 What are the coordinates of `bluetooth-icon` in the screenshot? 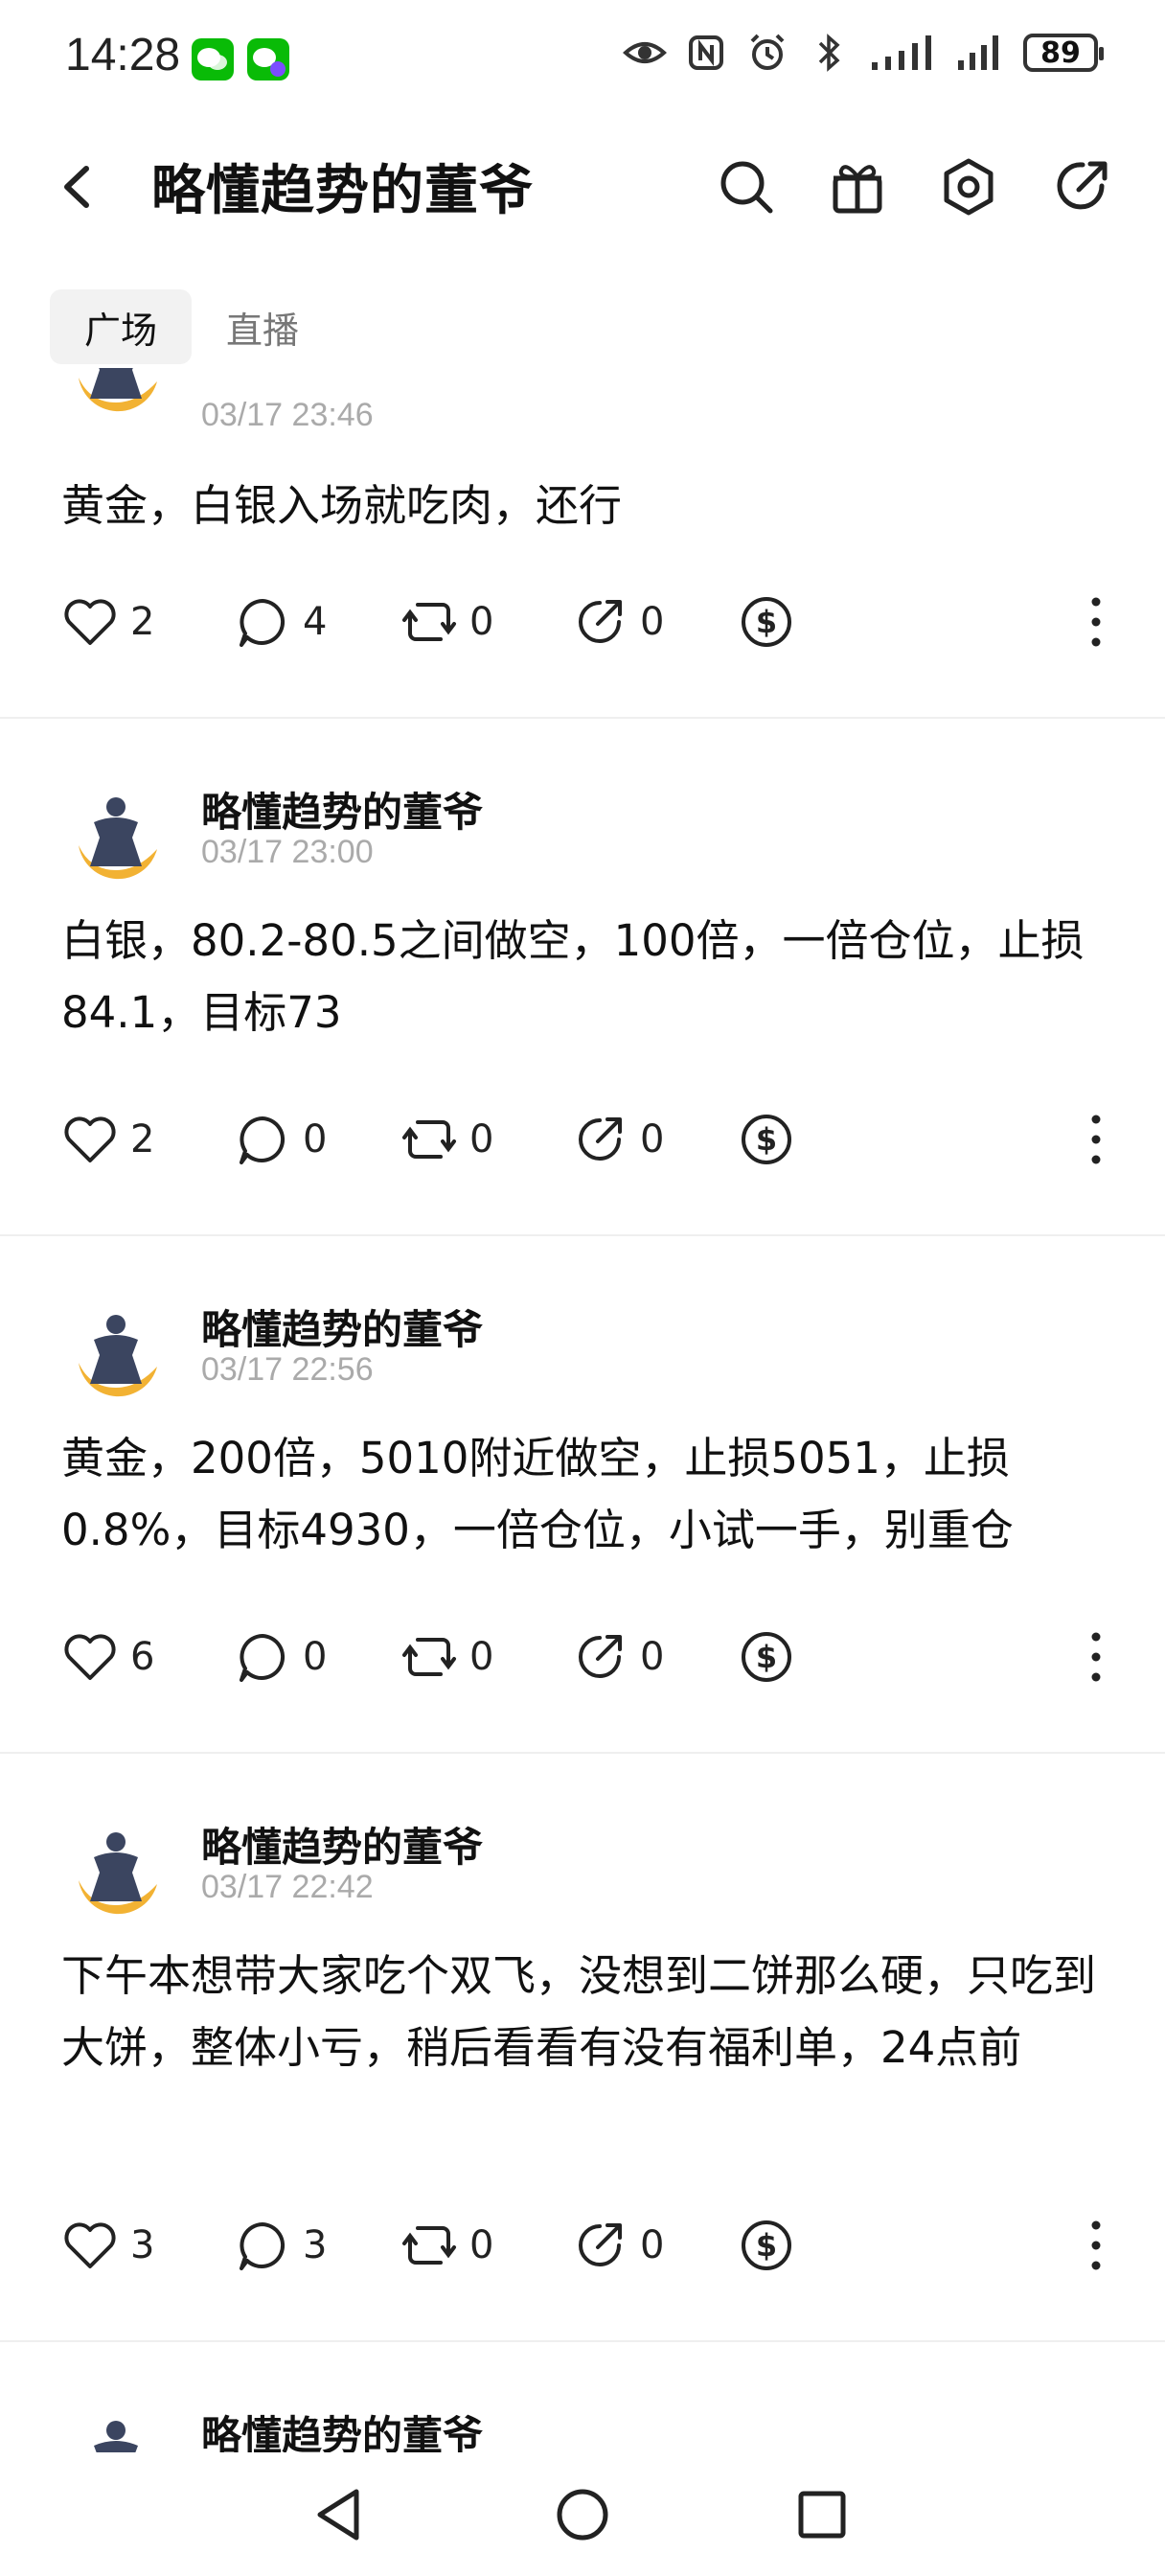 It's located at (829, 53).